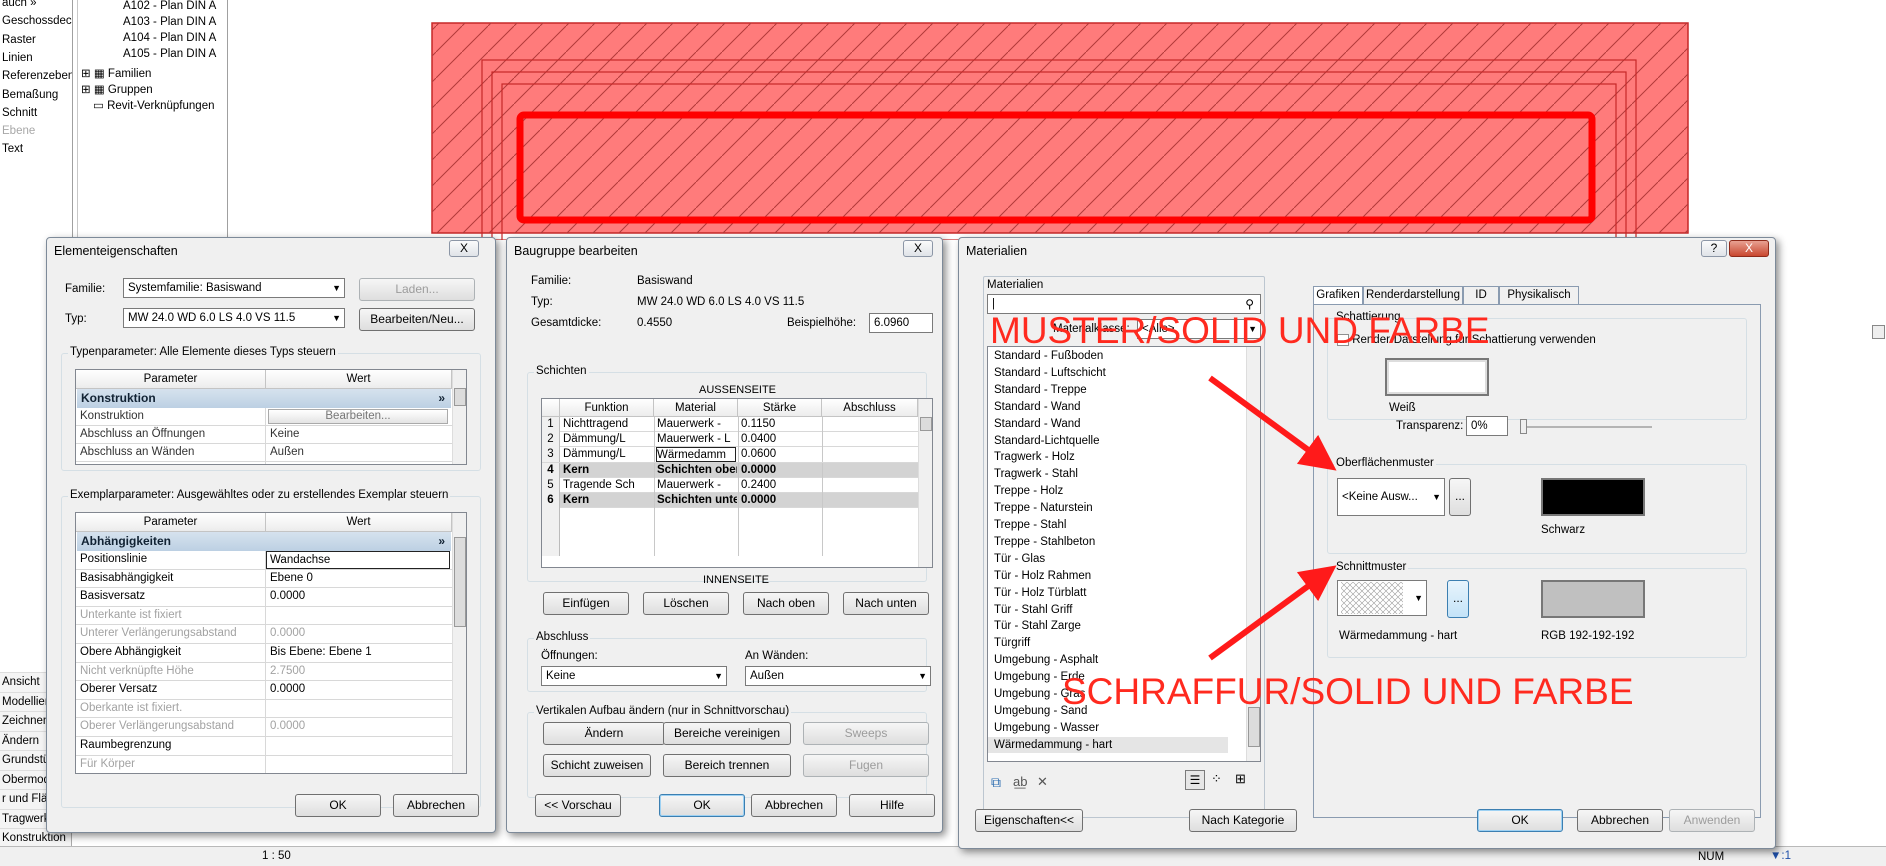 The width and height of the screenshot is (1886, 866). What do you see at coordinates (36, 76) in the screenshot?
I see `ribbon-item: Referenzebene` at bounding box center [36, 76].